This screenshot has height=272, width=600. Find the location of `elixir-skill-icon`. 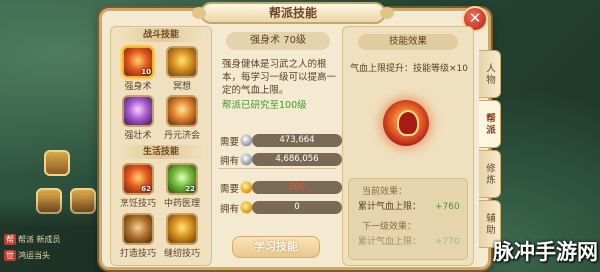

elixir-skill-icon is located at coordinates (182, 111).